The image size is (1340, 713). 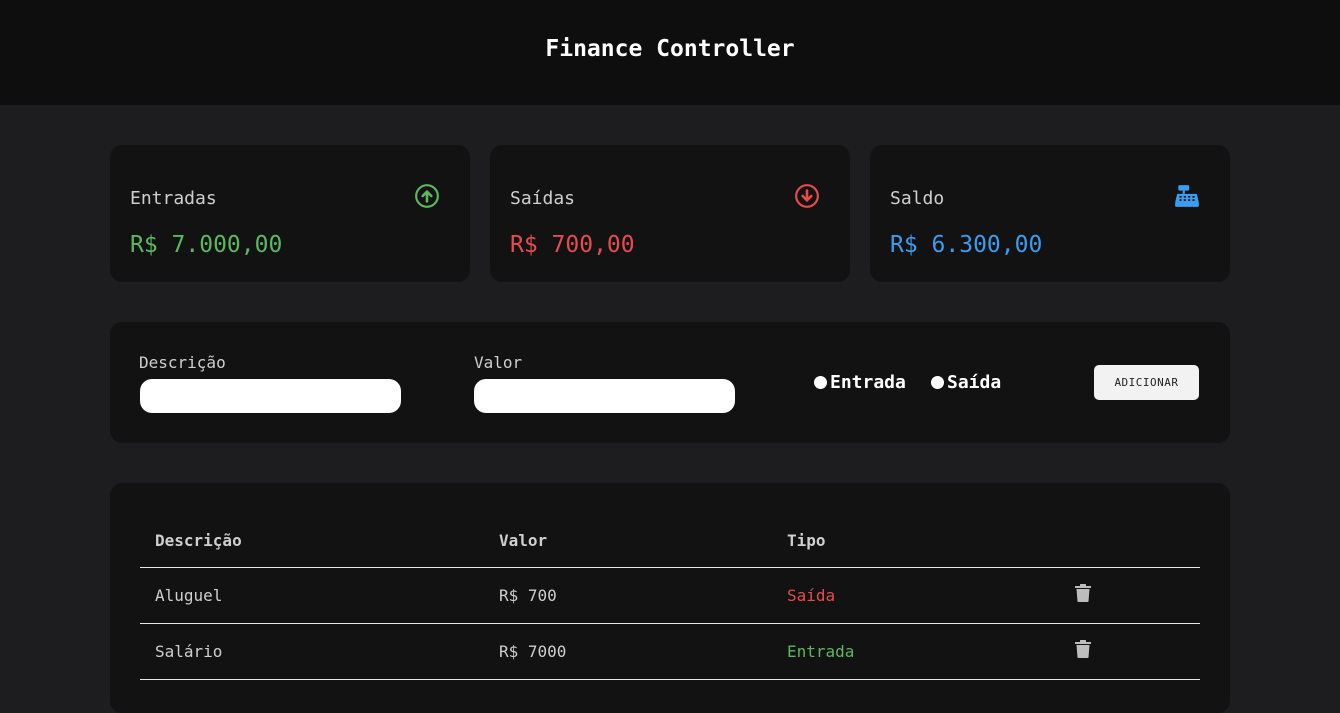 I want to click on balance-amount: R$ 6.300,00, so click(x=966, y=245).